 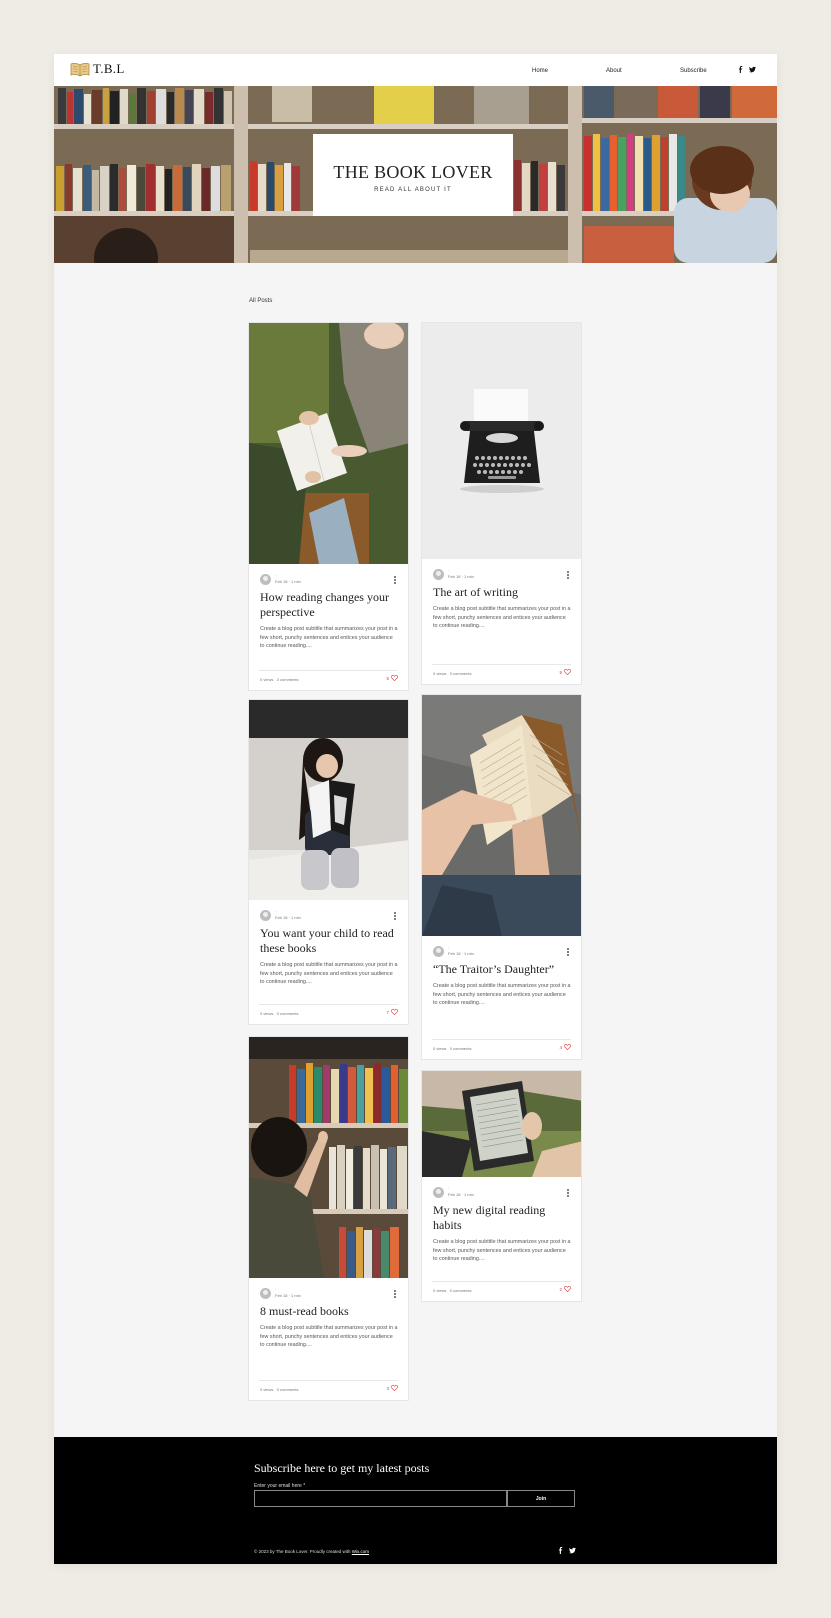 I want to click on site-logo: T.B.L, so click(x=97, y=69).